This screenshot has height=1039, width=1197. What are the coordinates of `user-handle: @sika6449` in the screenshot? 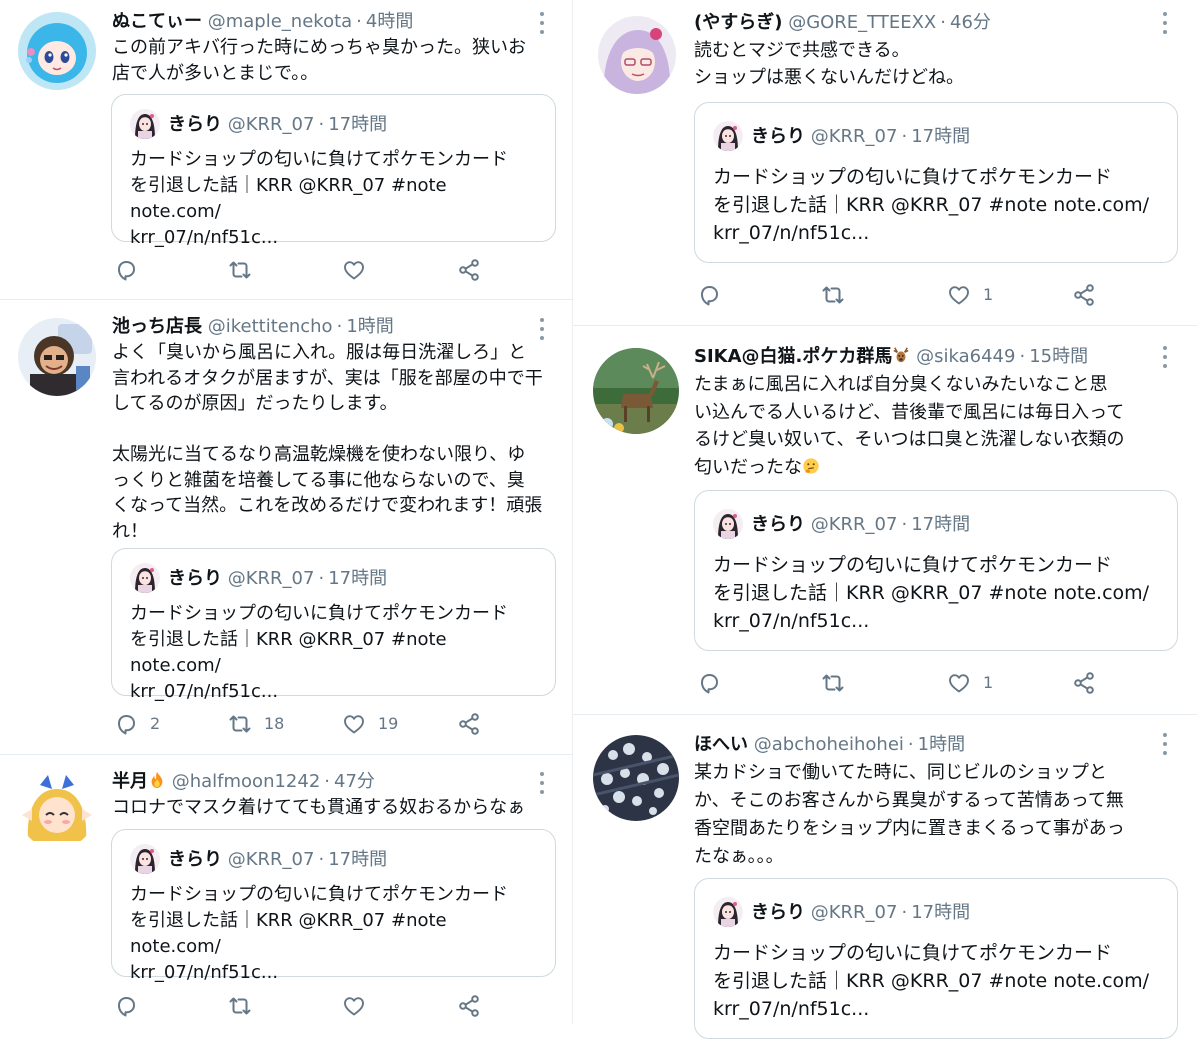 It's located at (965, 356).